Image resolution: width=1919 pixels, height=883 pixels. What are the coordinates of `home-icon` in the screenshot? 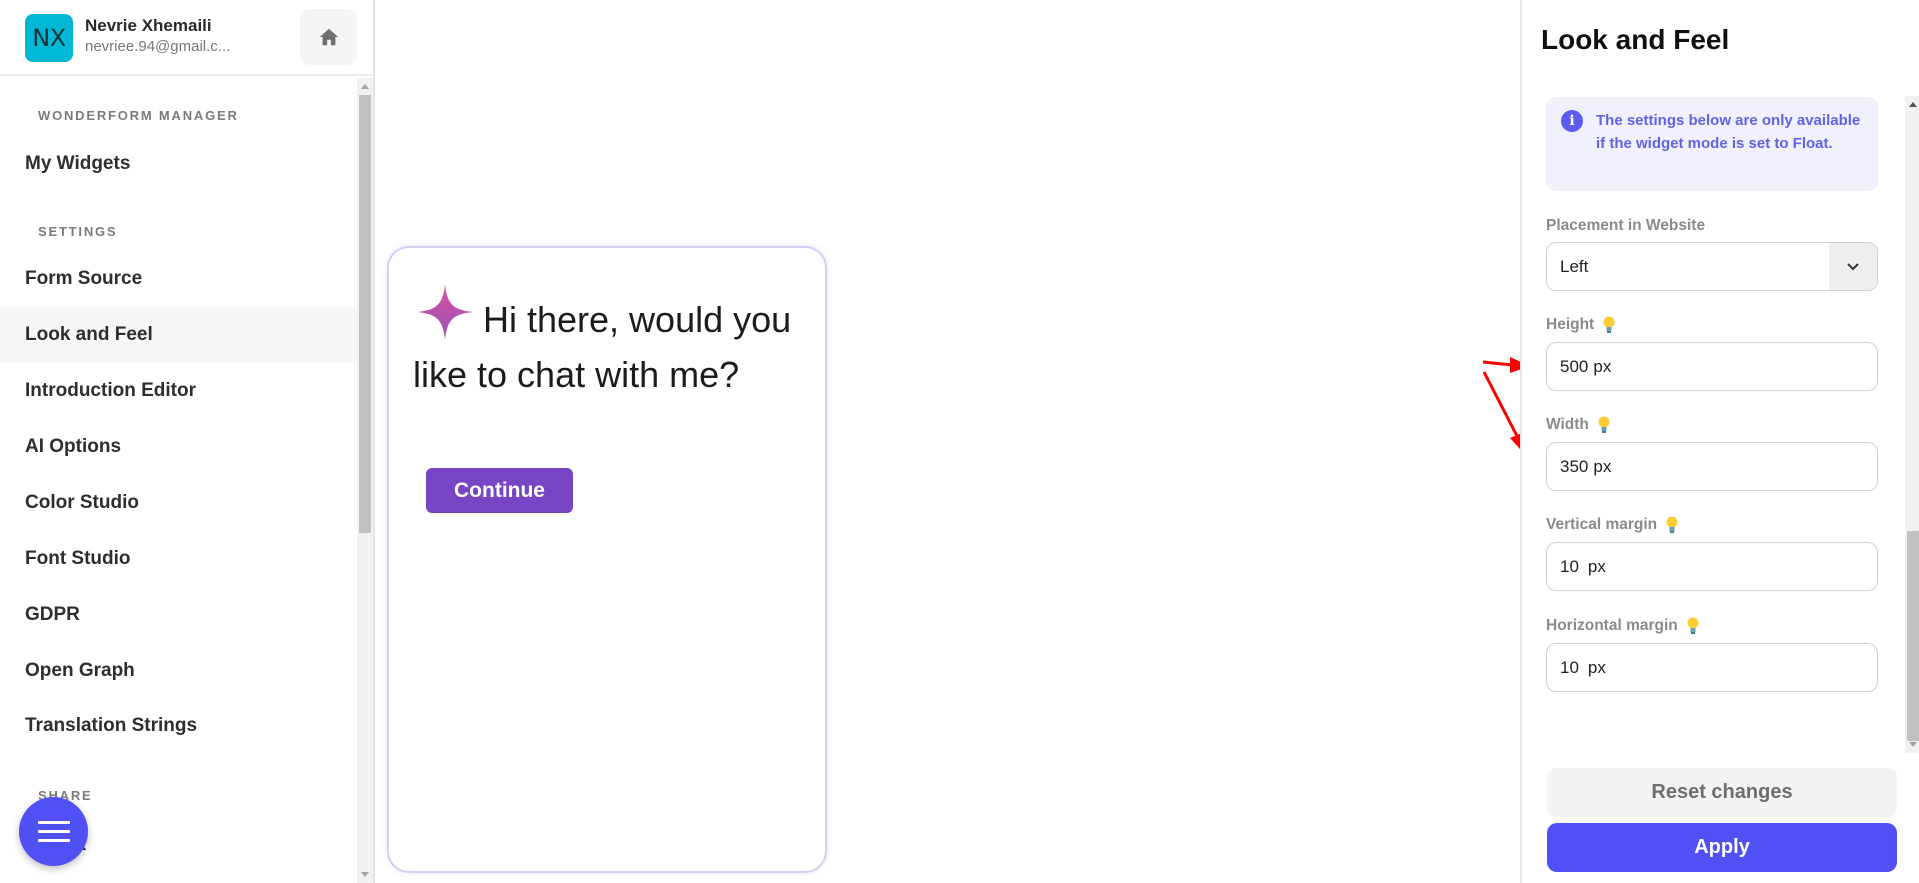 It's located at (328, 37).